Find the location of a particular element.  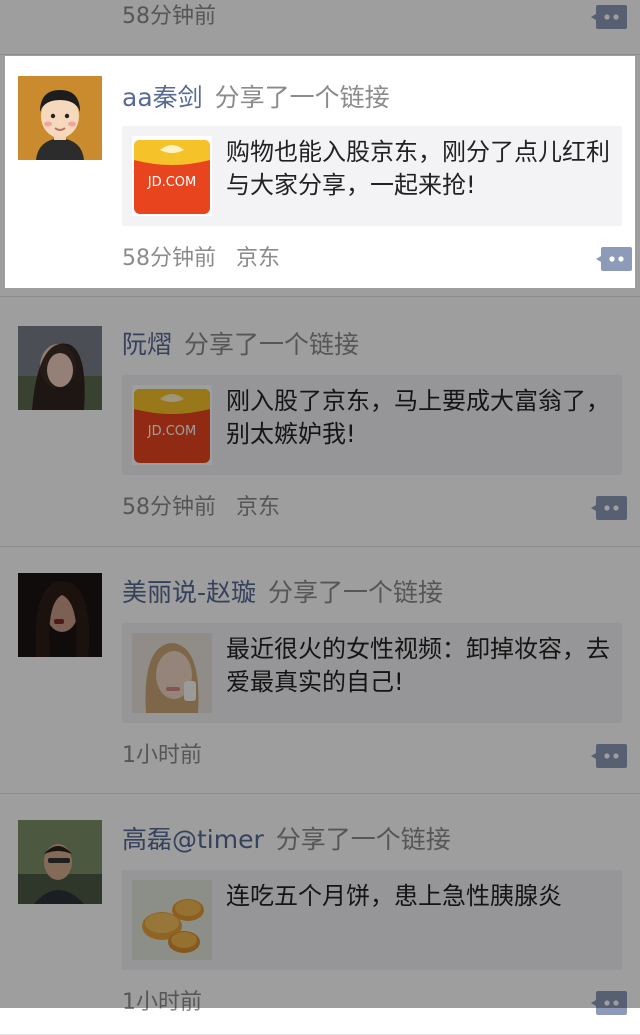

shared-link-card: JD.COM 购物也能入股京东，刚分了点儿红利与大家分享，一起来抢! is located at coordinates (372, 176).